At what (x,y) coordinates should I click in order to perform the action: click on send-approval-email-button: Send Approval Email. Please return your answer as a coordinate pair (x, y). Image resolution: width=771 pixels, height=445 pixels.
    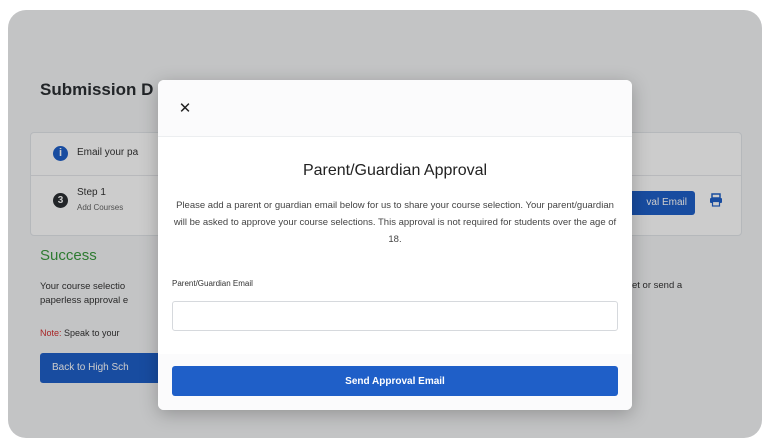
    Looking at the image, I should click on (395, 381).